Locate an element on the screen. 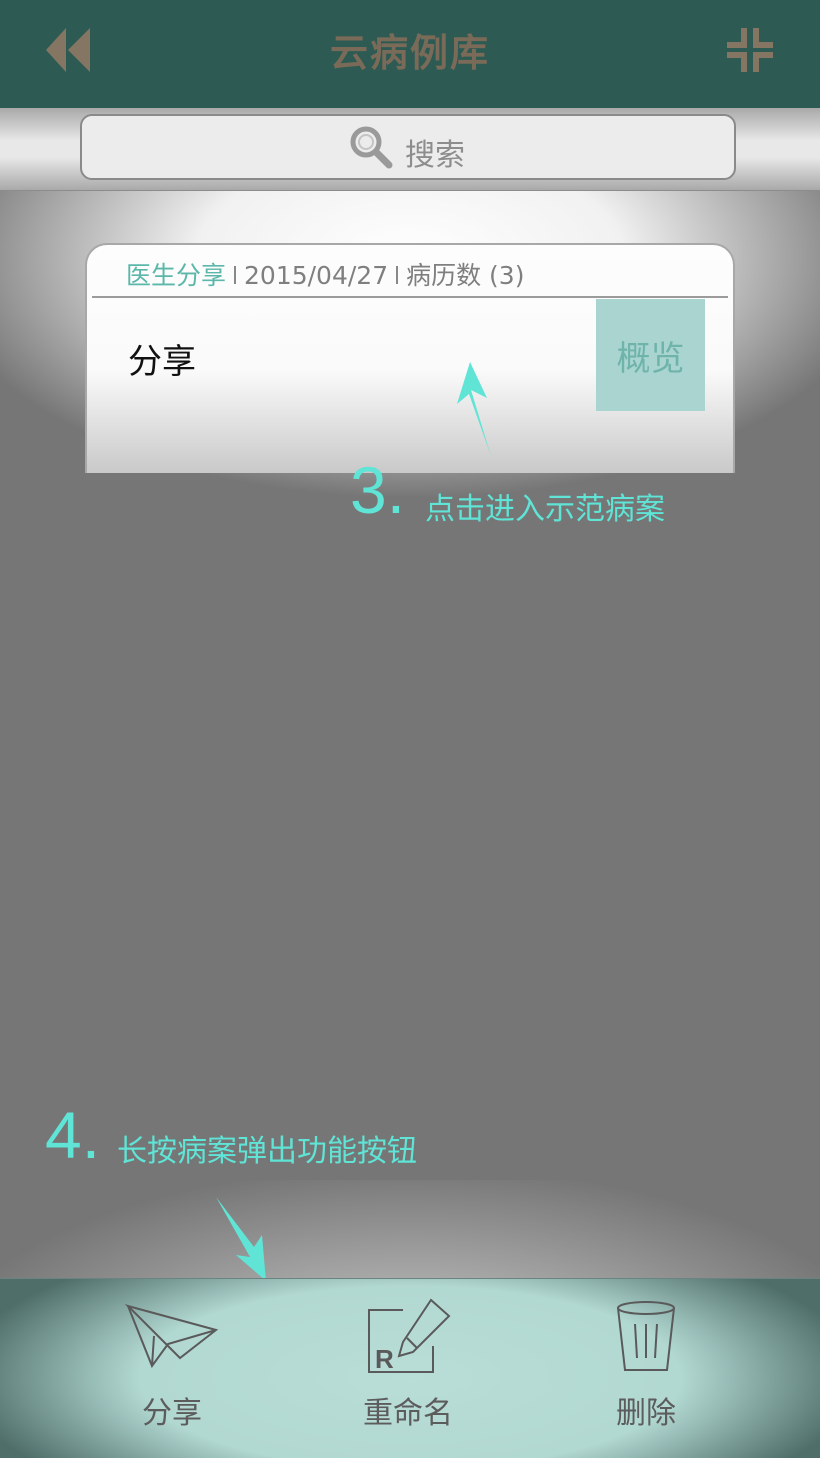  share-button: 分享 is located at coordinates (172, 1370).